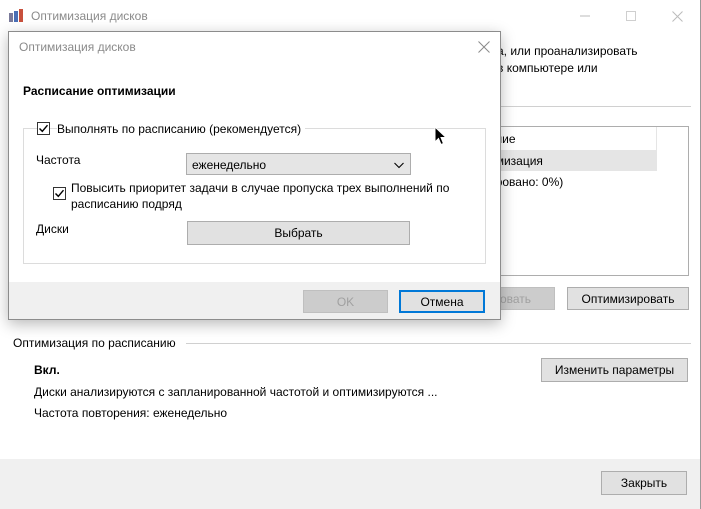  What do you see at coordinates (573, 183) in the screenshot?
I see `drive-list-row: ировано: 0%)` at bounding box center [573, 183].